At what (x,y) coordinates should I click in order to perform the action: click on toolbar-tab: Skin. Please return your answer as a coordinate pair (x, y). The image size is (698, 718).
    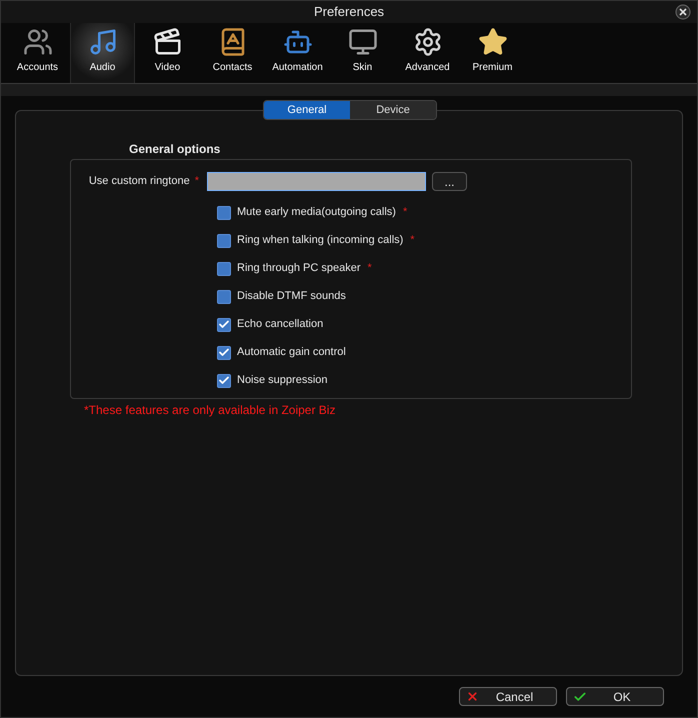
    Looking at the image, I should click on (362, 53).